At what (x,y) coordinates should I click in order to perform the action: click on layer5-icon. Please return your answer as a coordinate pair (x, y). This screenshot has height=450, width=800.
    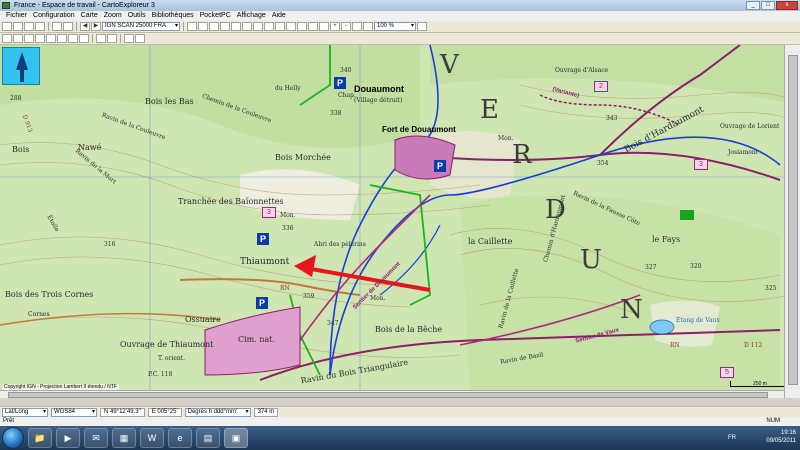
    Looking at the image, I should click on (236, 26).